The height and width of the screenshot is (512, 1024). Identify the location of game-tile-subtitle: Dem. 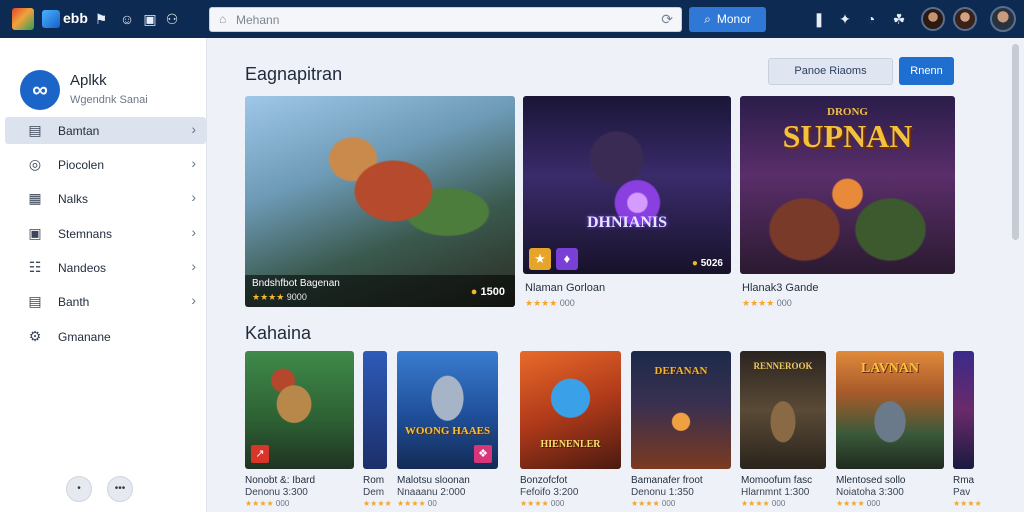
(374, 492).